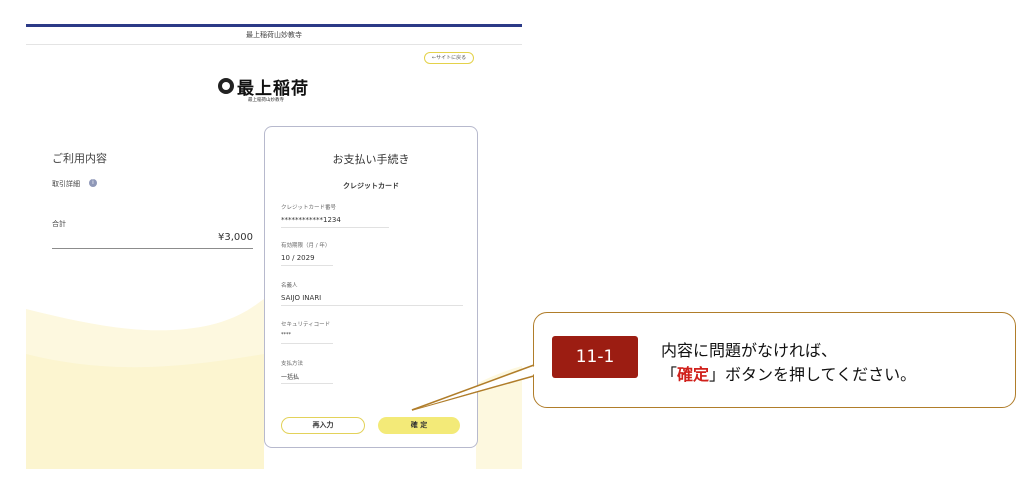  Describe the element at coordinates (669, 374) in the screenshot. I see `callout-bracket-open: 「` at that location.